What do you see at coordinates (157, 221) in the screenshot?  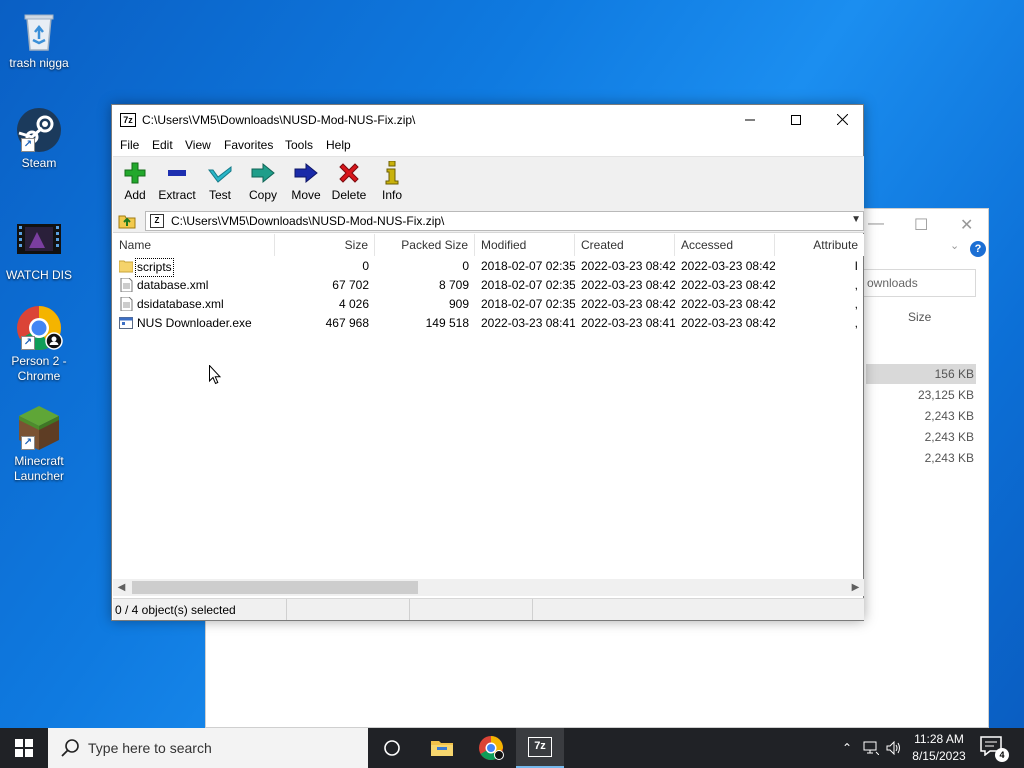 I see `zip-archive-icon: Z` at bounding box center [157, 221].